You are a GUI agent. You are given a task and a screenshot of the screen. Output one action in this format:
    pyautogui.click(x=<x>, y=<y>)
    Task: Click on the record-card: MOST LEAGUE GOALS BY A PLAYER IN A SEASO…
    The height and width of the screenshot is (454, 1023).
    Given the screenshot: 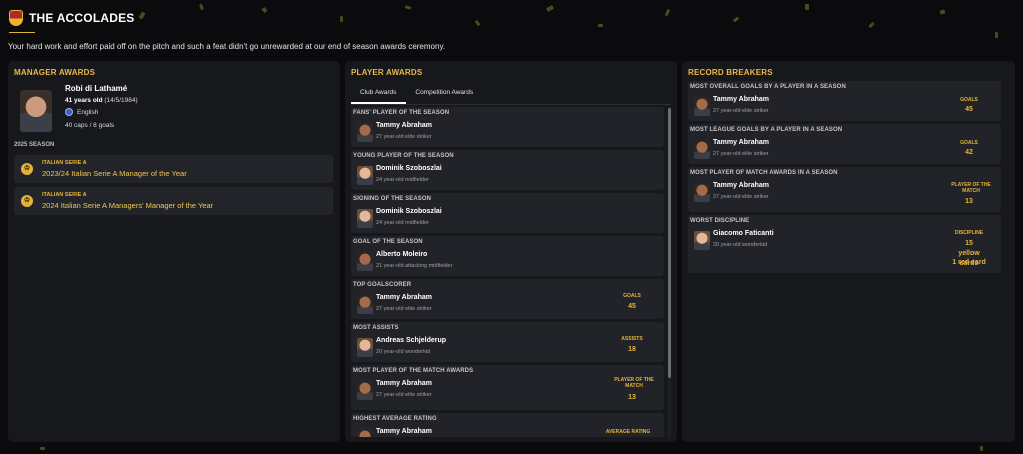 What is the action you would take?
    pyautogui.click(x=844, y=144)
    